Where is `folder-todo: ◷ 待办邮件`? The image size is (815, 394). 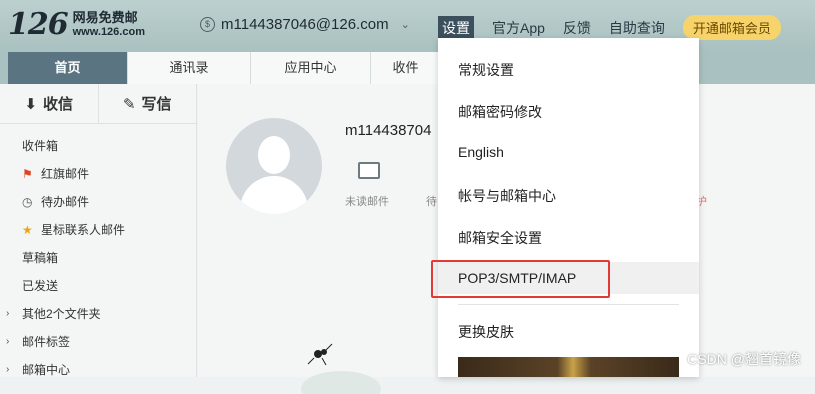 folder-todo: ◷ 待办邮件 is located at coordinates (98, 202).